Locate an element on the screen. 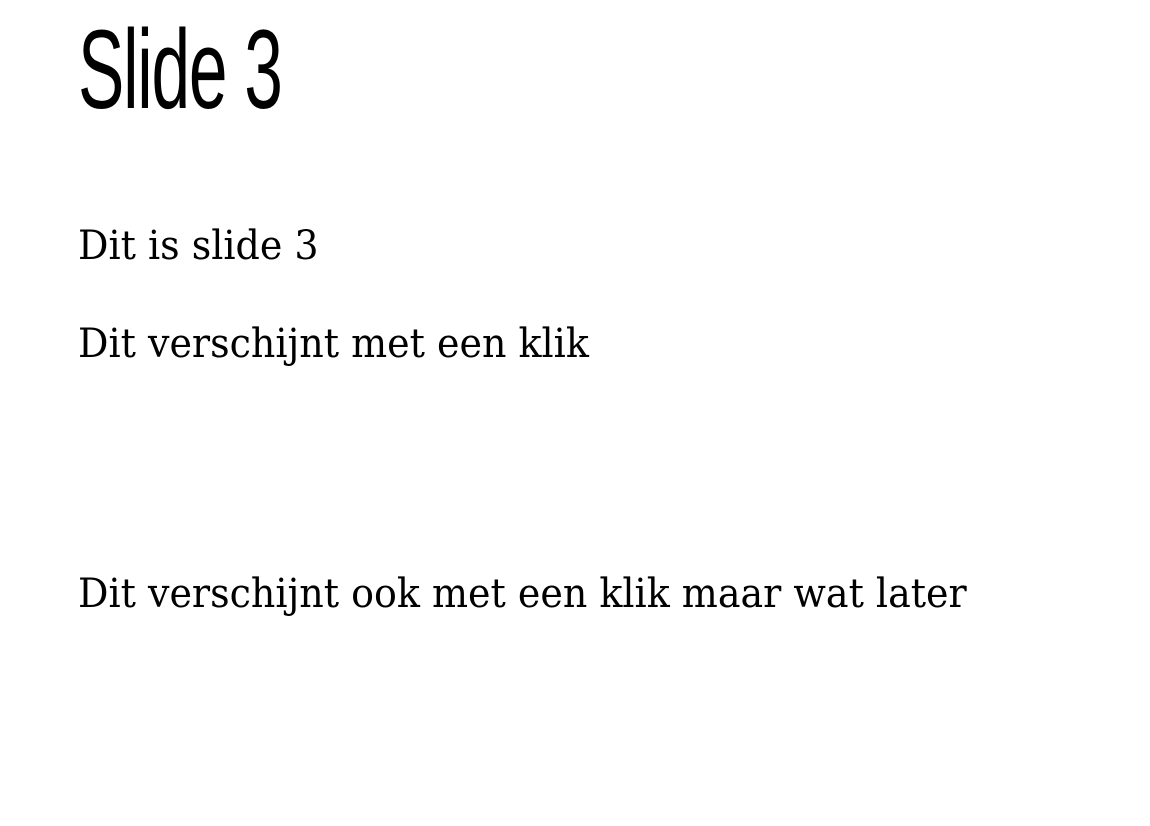  slide-paragraph-intro: Dit is slide 3 is located at coordinates (198, 246).